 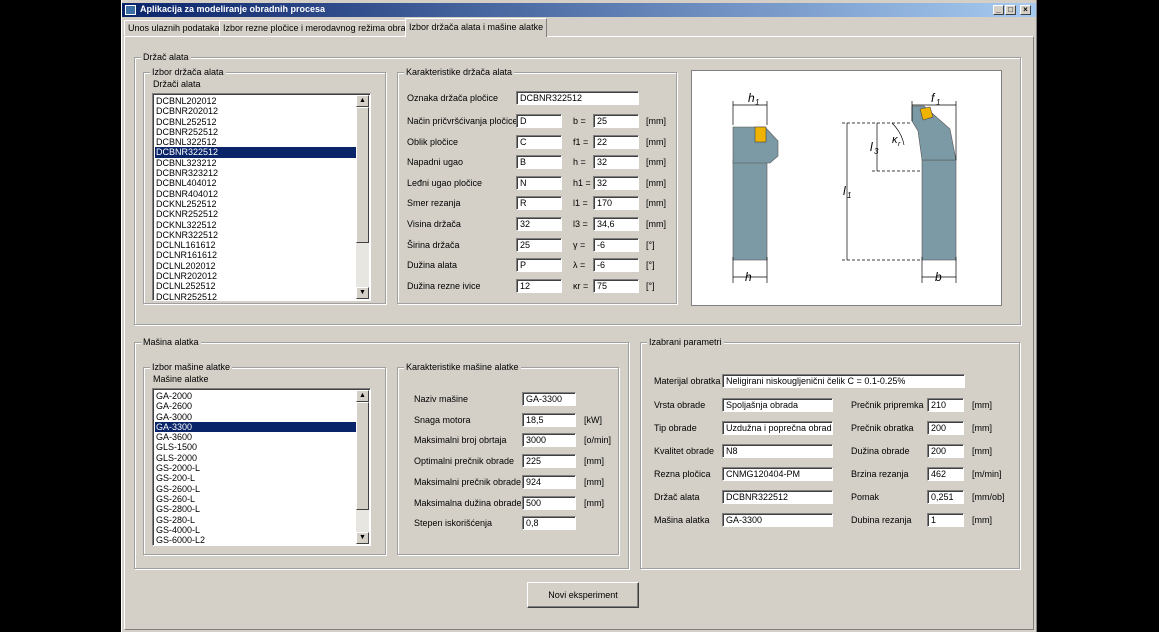 I want to click on list-item: DCLNL252512, so click(x=255, y=286).